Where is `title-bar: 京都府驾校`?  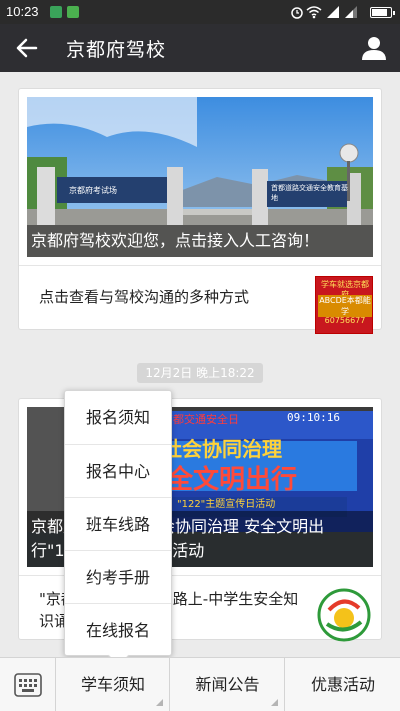 title-bar: 京都府驾校 is located at coordinates (200, 48).